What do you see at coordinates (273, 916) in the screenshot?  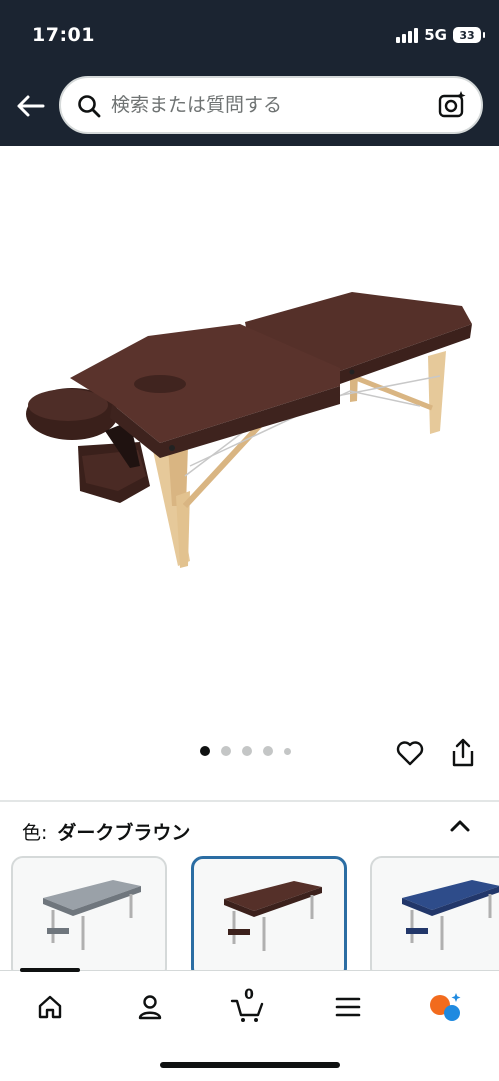 I see `swatch-dark-brown-image` at bounding box center [273, 916].